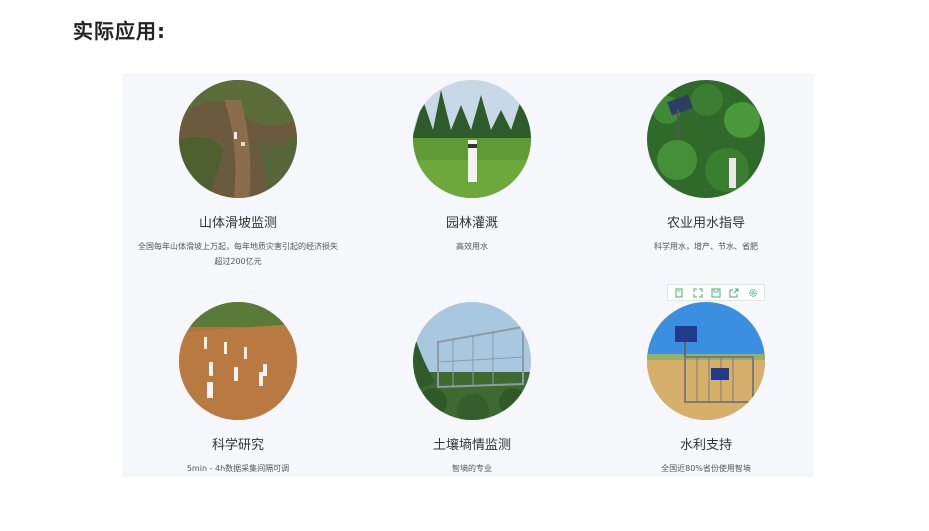  I want to click on card-garden-irrigation: 园林灌溉 高效用水, so click(472, 167).